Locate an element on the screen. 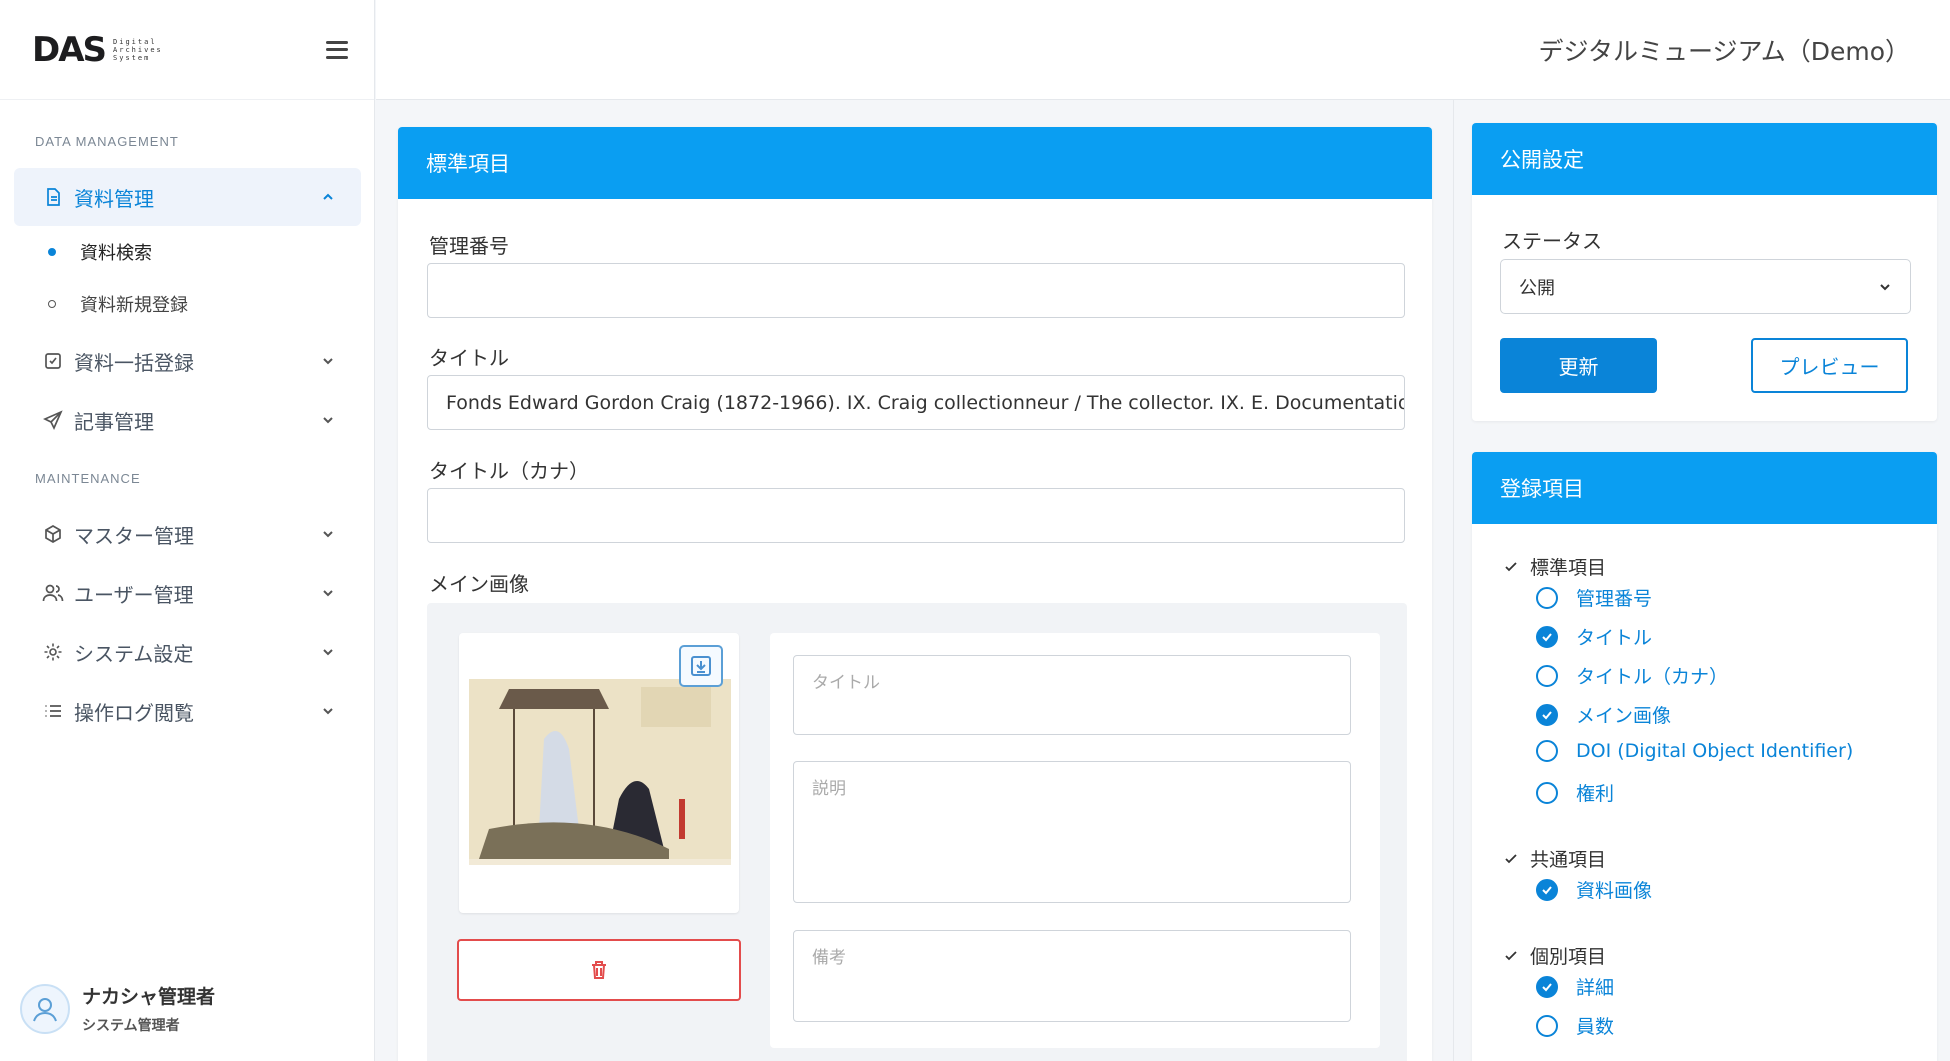 The image size is (1950, 1061). sidebar-item-bulk: 資料一括登録 is located at coordinates (187, 361).